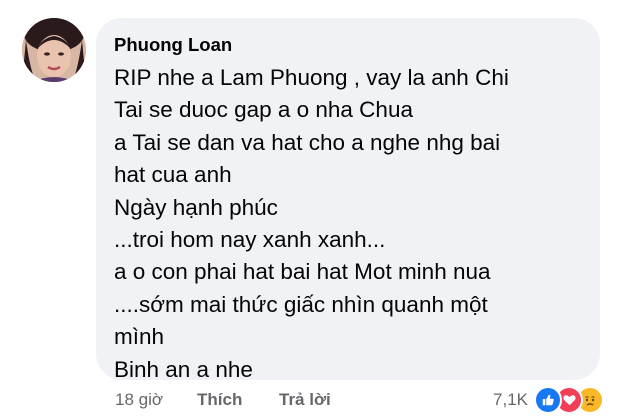 This screenshot has height=420, width=620. Describe the element at coordinates (196, 207) in the screenshot. I see `comment-line: Ngày hạnh phúc` at that location.